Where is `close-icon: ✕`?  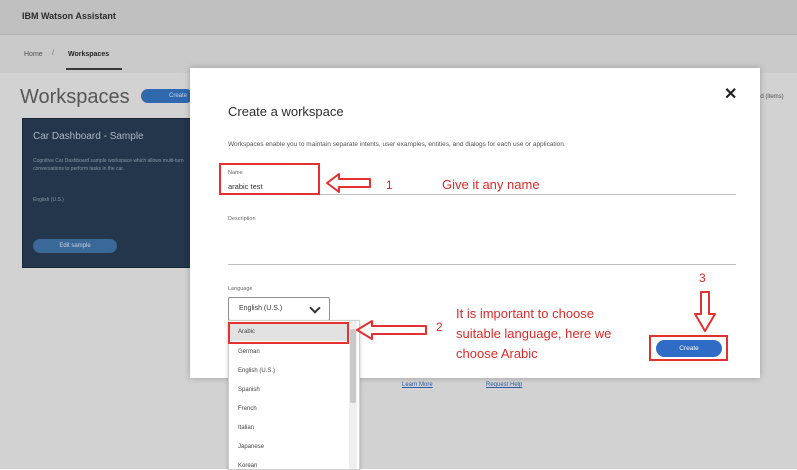 close-icon: ✕ is located at coordinates (730, 94).